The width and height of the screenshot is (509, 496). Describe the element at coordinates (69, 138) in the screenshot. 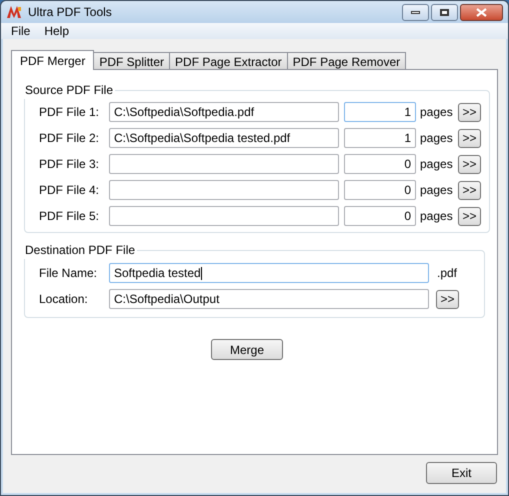

I see `field-label: PDF File 2:` at that location.